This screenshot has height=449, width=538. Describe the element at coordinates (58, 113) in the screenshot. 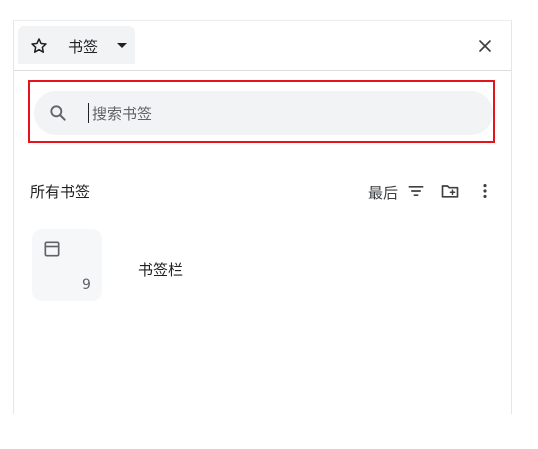

I see `search-icon` at that location.